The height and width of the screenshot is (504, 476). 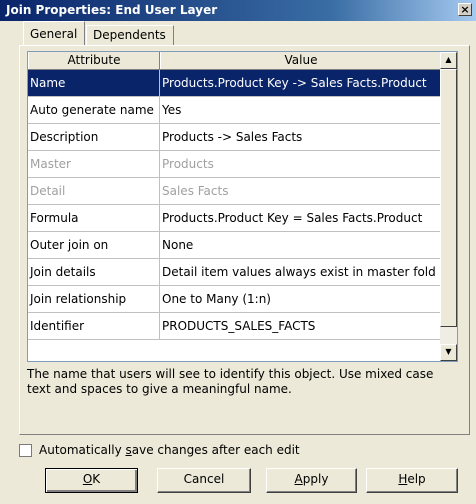 What do you see at coordinates (94, 245) in the screenshot?
I see `row-attribute: Outer join on` at bounding box center [94, 245].